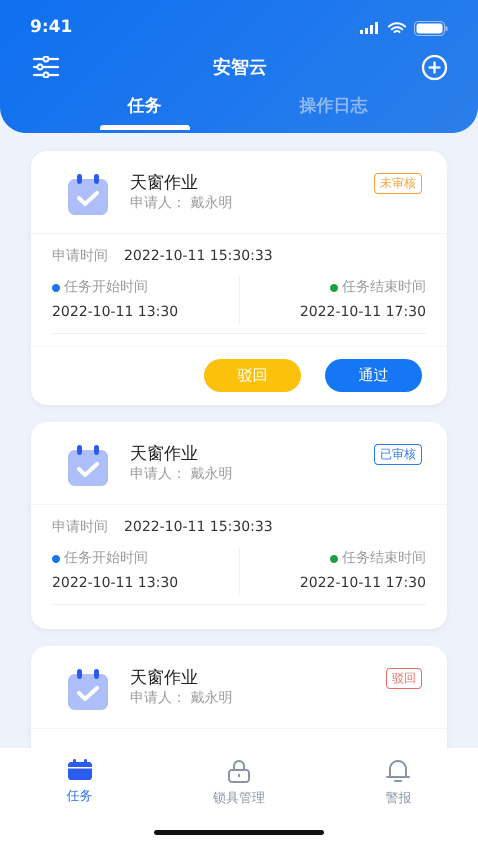  What do you see at coordinates (333, 111) in the screenshot?
I see `tab: 操作日志` at bounding box center [333, 111].